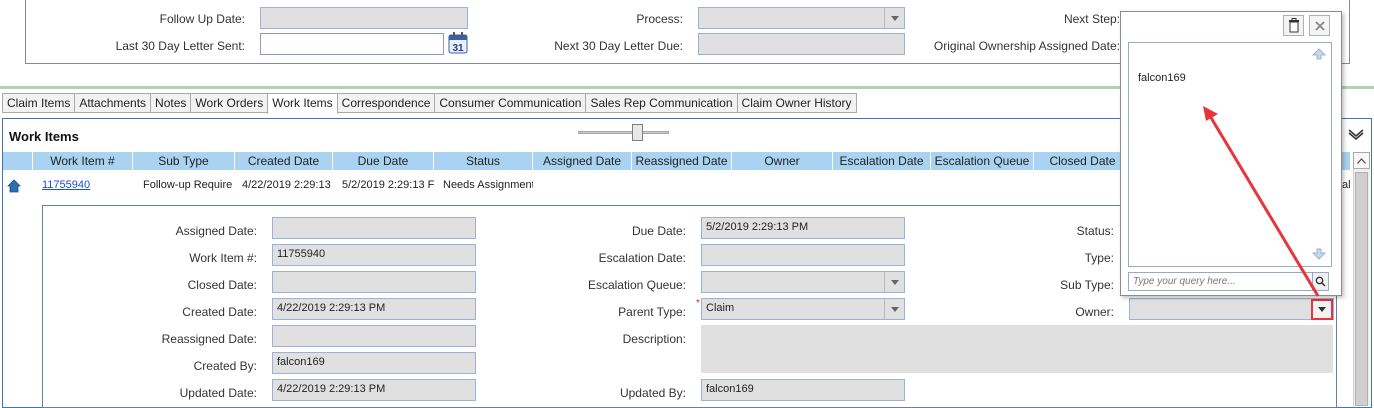 The width and height of the screenshot is (1374, 408). Describe the element at coordinates (44, 136) in the screenshot. I see `work-items-title: Work Items` at that location.